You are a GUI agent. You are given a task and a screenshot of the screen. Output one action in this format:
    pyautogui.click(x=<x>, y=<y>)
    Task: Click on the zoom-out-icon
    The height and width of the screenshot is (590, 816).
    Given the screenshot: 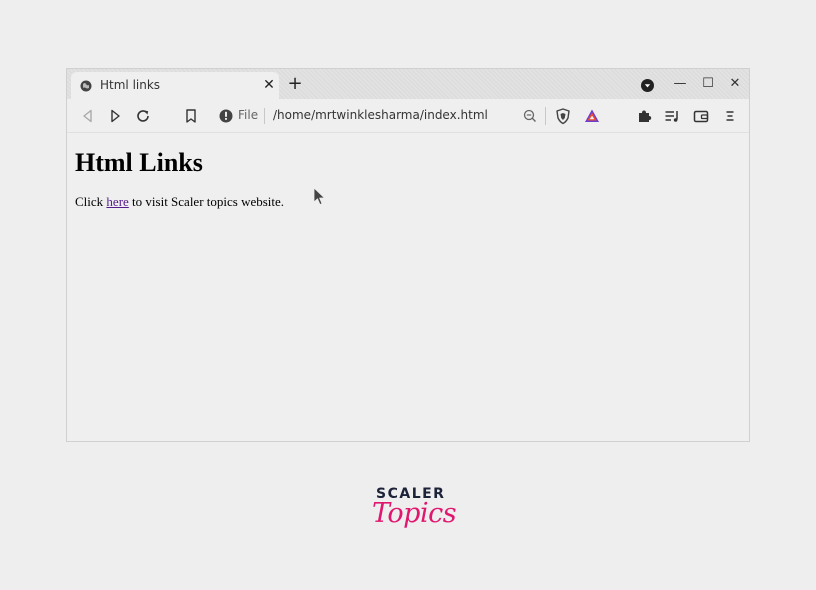 What is the action you would take?
    pyautogui.click(x=530, y=116)
    